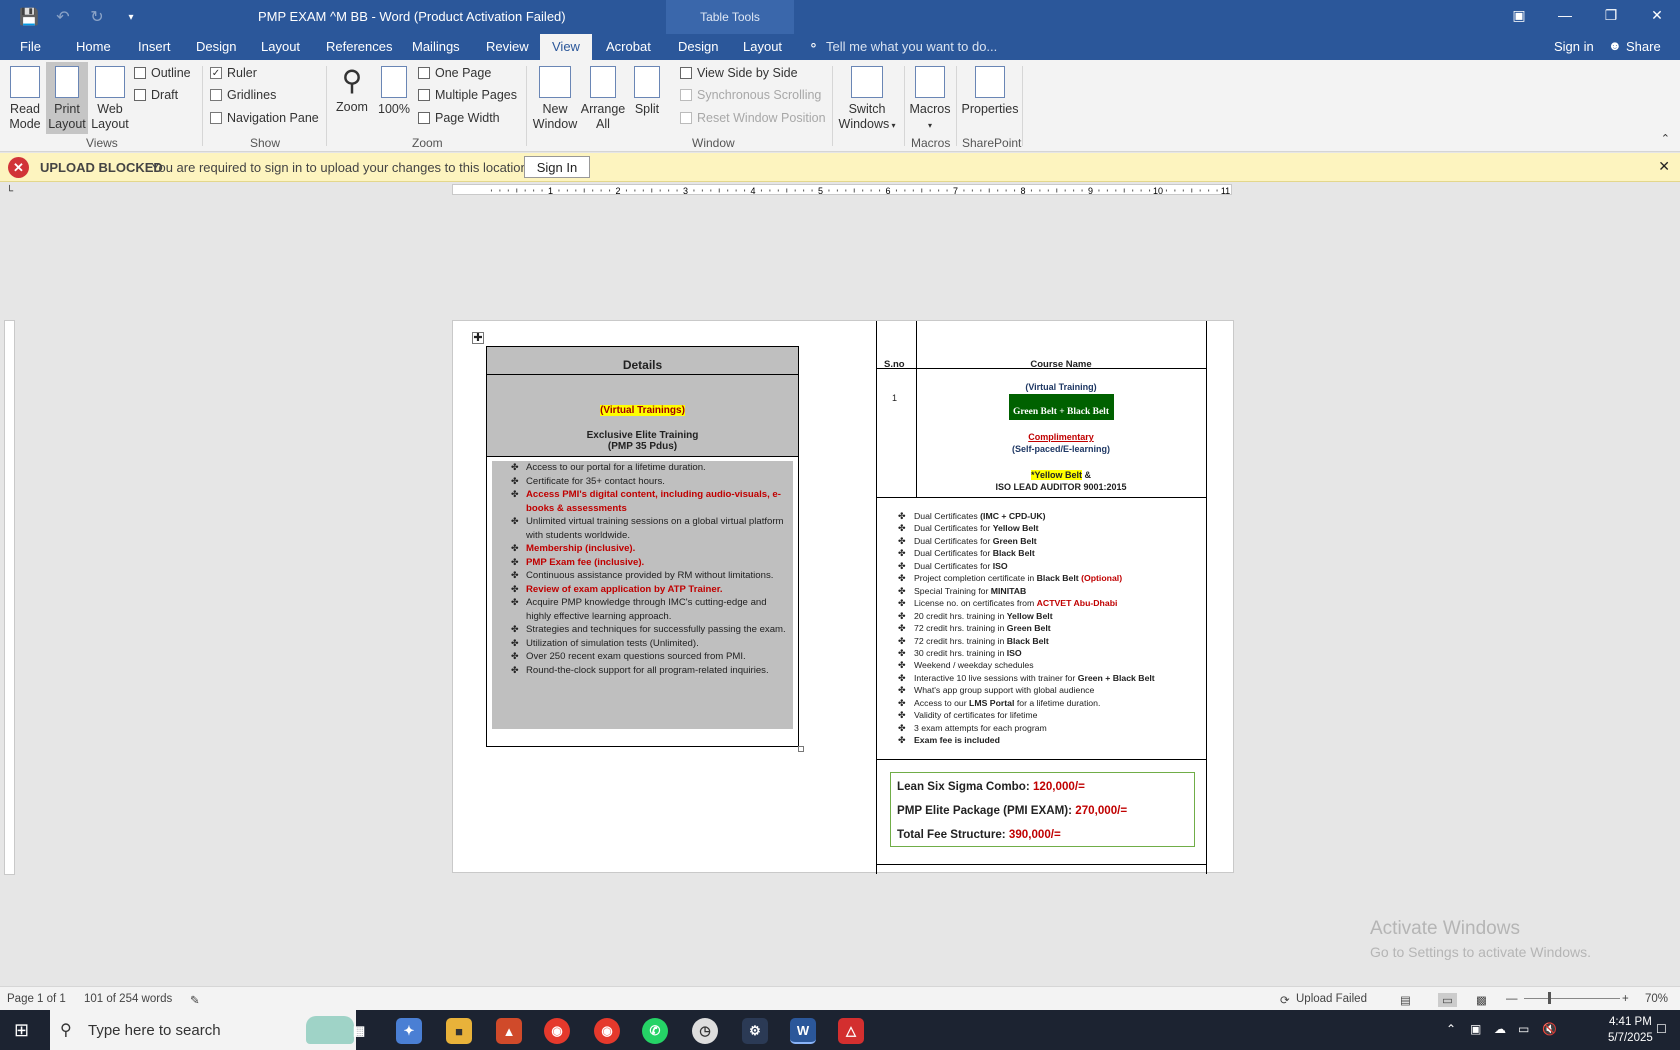 This screenshot has width=1680, height=1050. What do you see at coordinates (566, 47) in the screenshot?
I see `tab-view: View` at bounding box center [566, 47].